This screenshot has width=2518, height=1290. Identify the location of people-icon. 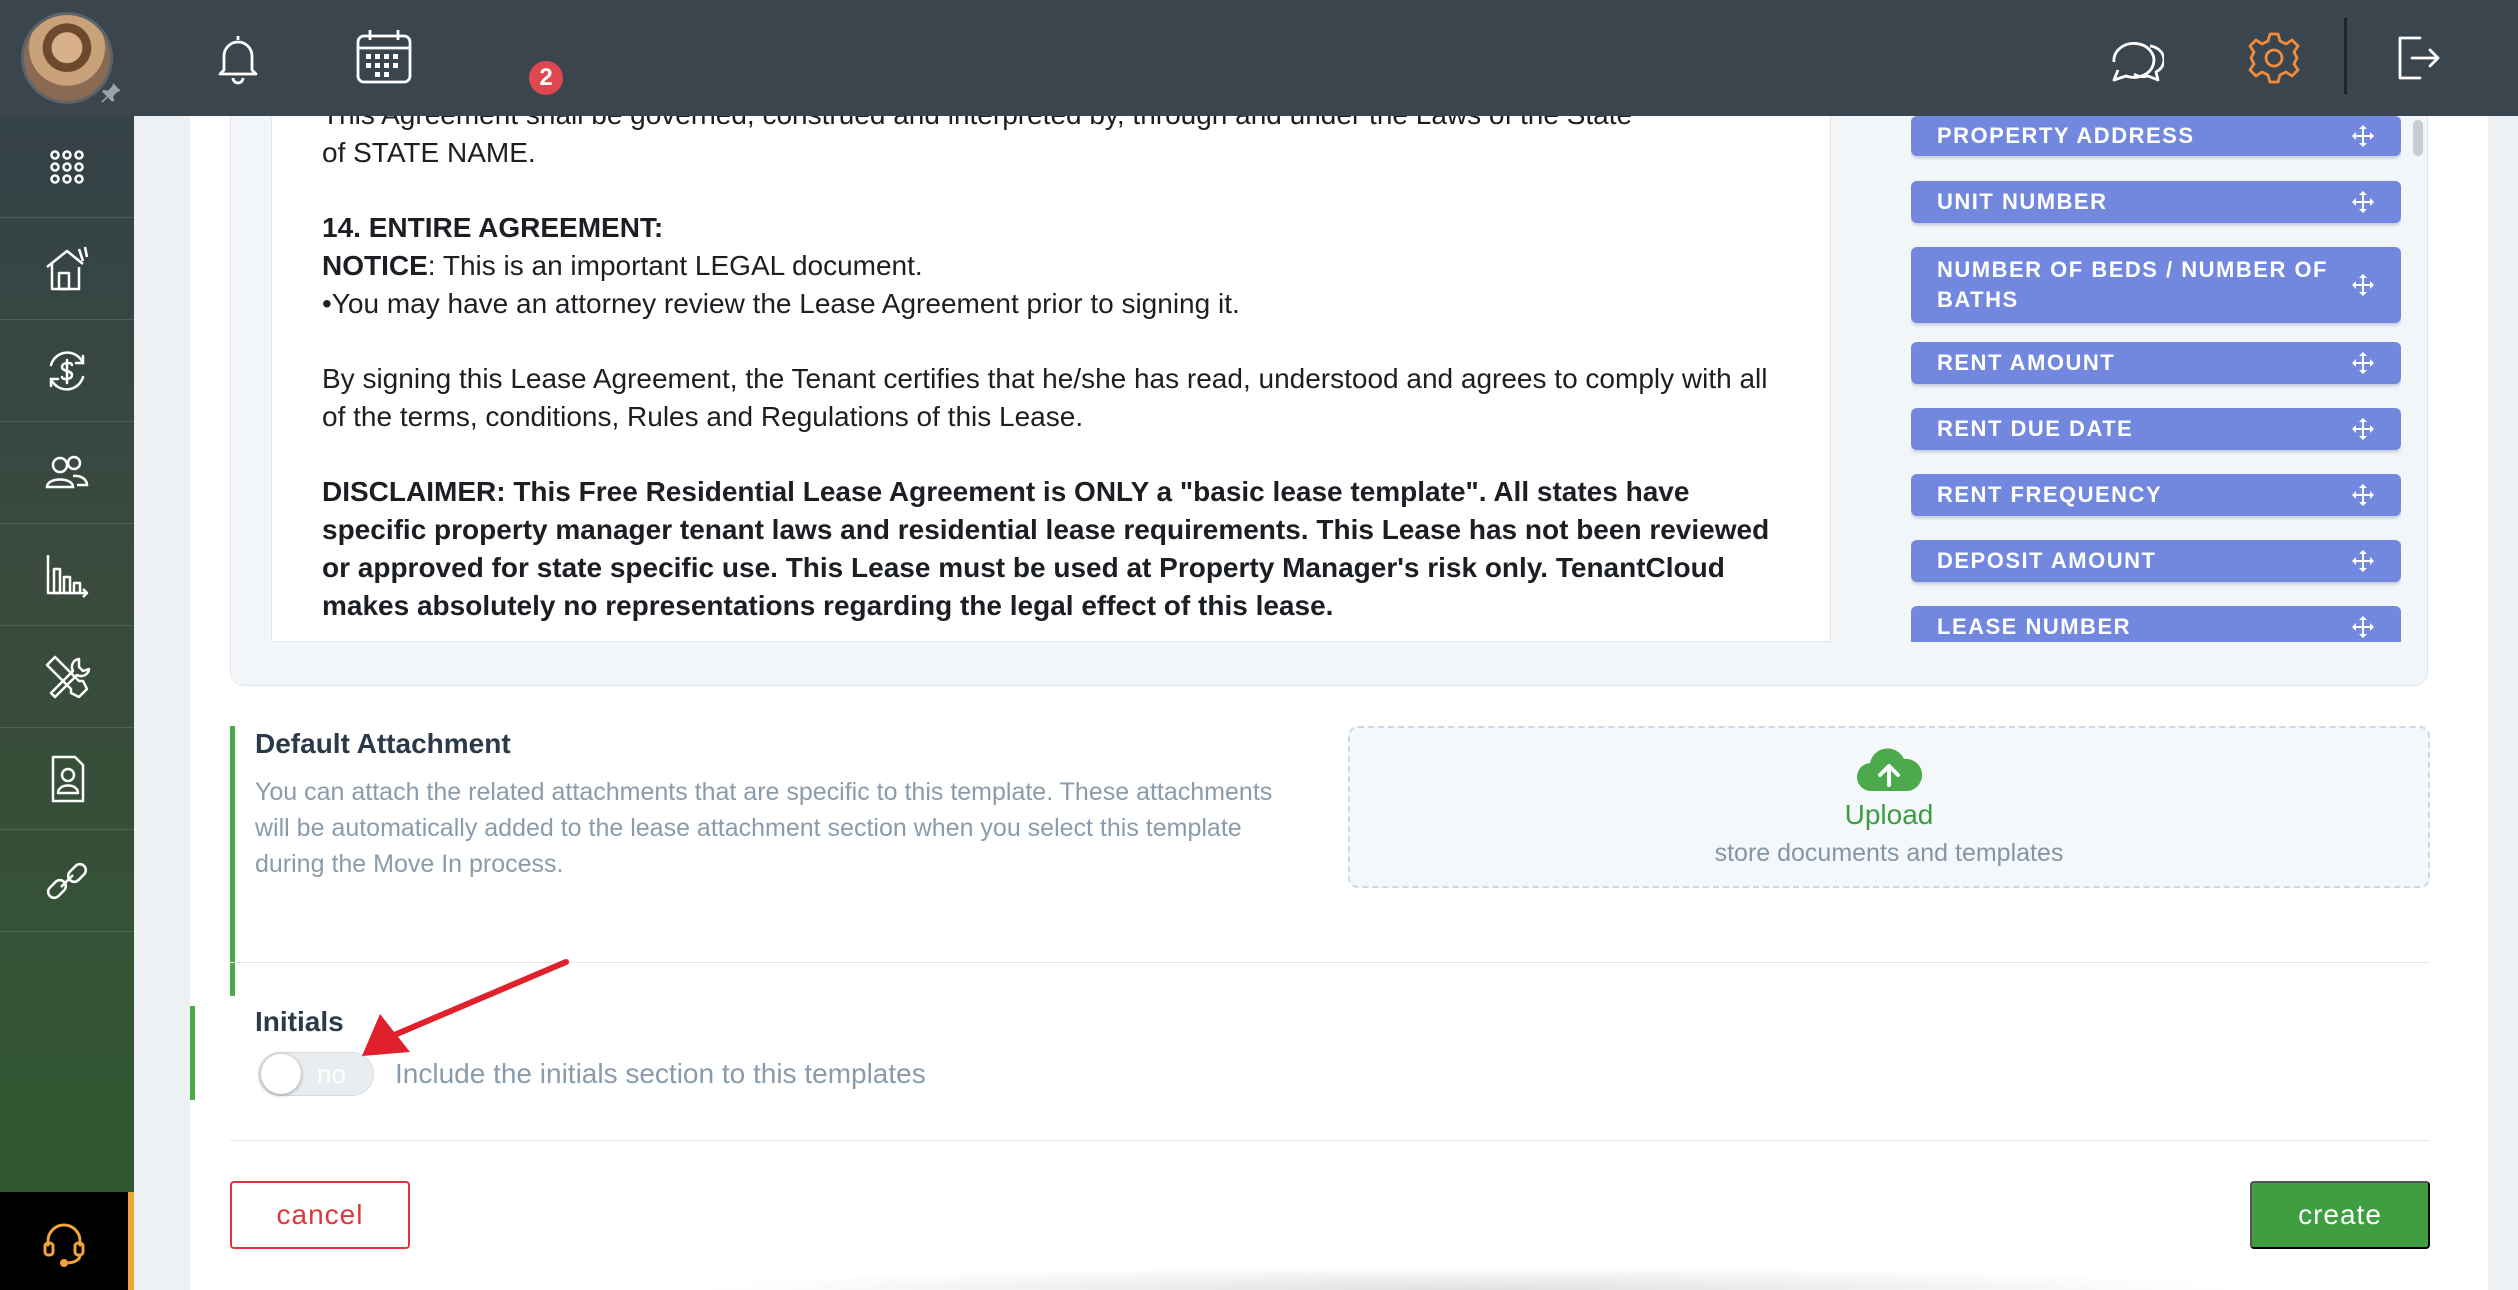
(67, 471).